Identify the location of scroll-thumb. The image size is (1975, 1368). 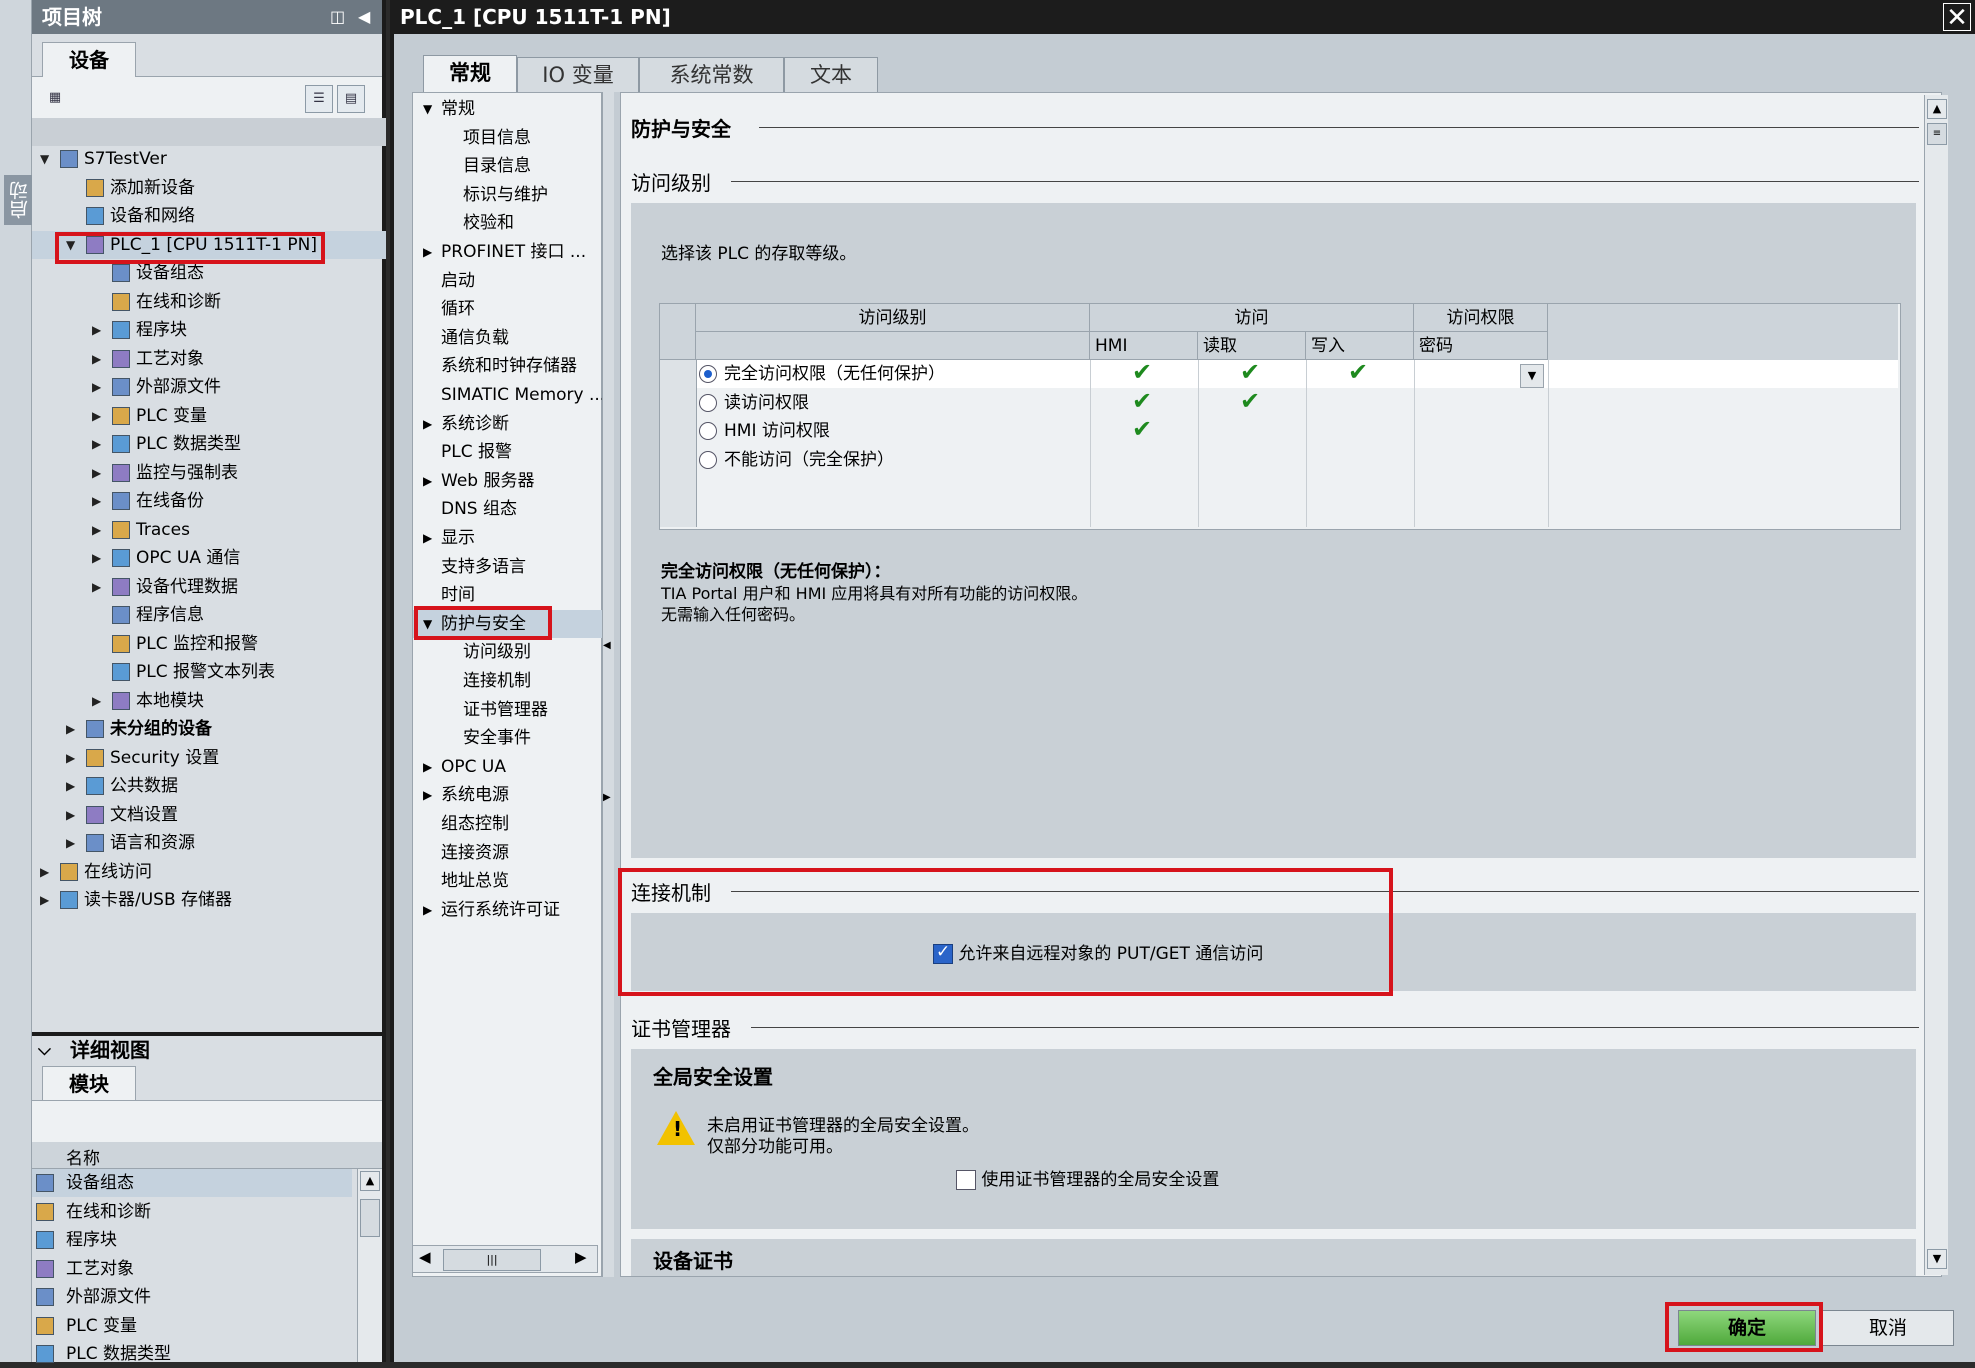
(370, 1218).